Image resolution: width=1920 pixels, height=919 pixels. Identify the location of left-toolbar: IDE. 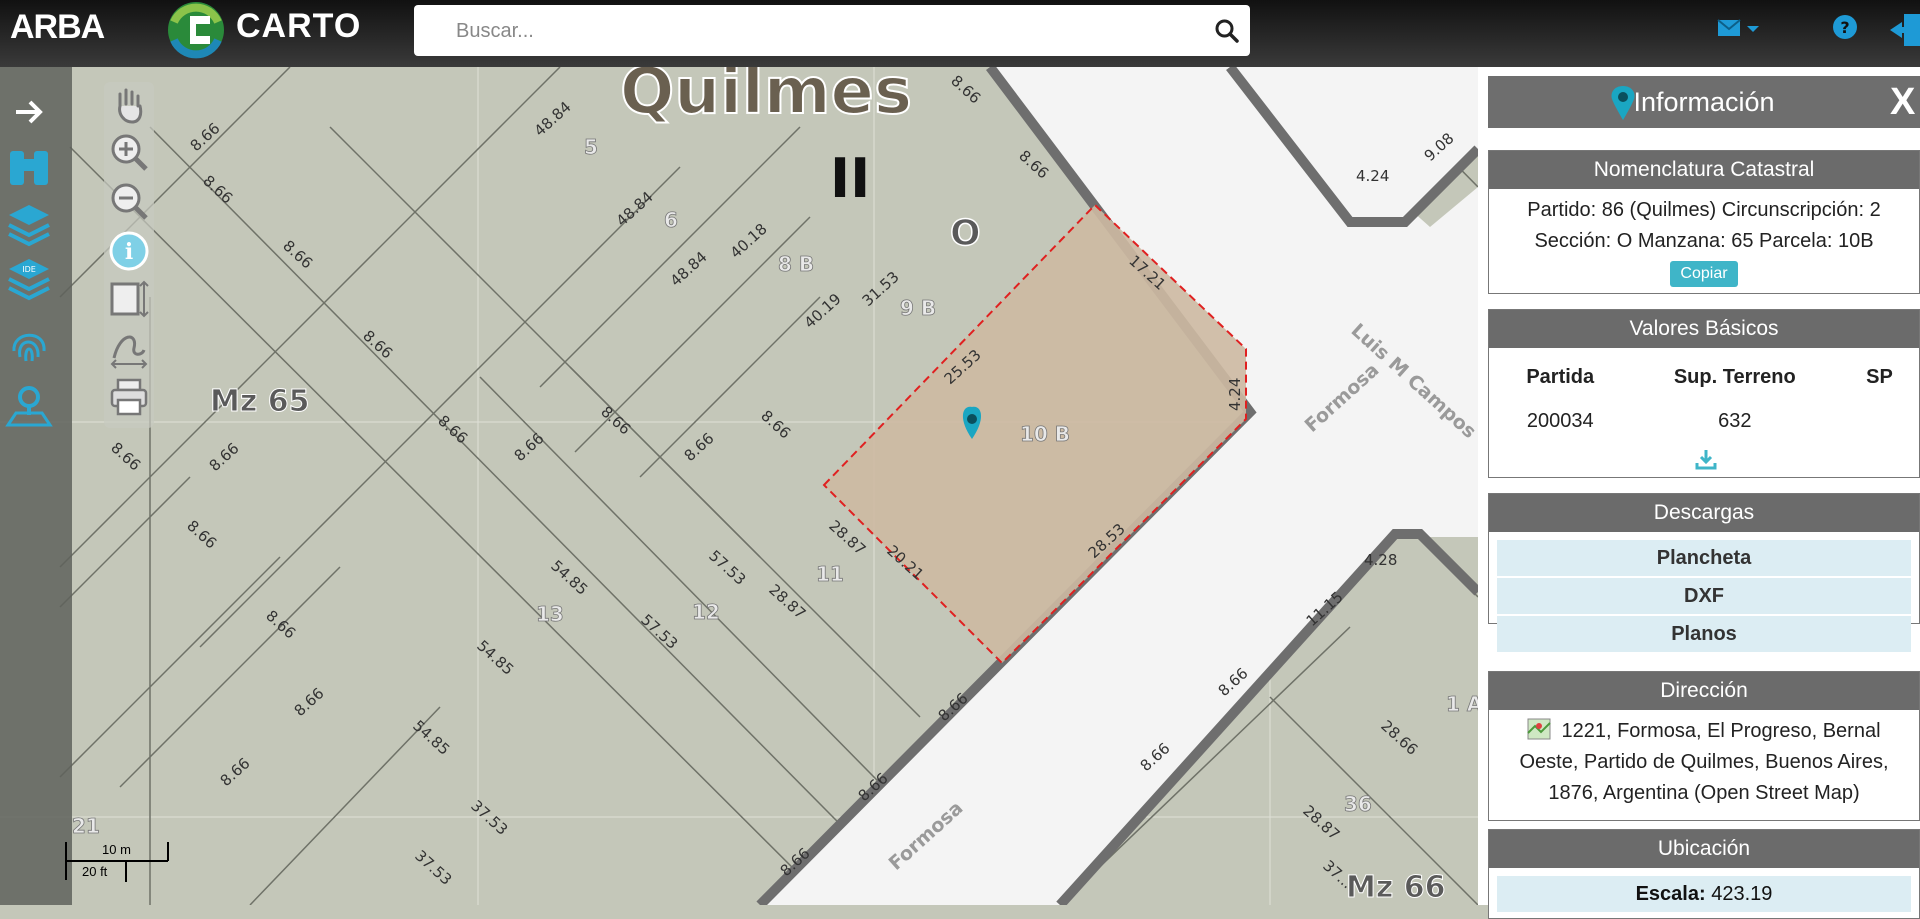
(36, 486).